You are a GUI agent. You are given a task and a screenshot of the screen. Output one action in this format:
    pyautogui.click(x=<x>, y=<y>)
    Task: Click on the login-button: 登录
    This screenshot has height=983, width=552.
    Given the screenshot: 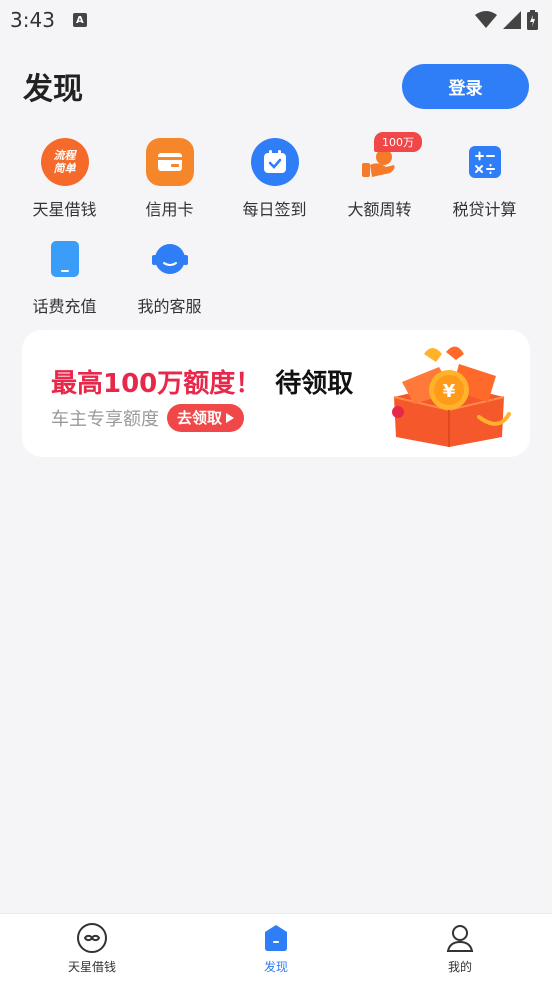 What is the action you would take?
    pyautogui.click(x=465, y=86)
    